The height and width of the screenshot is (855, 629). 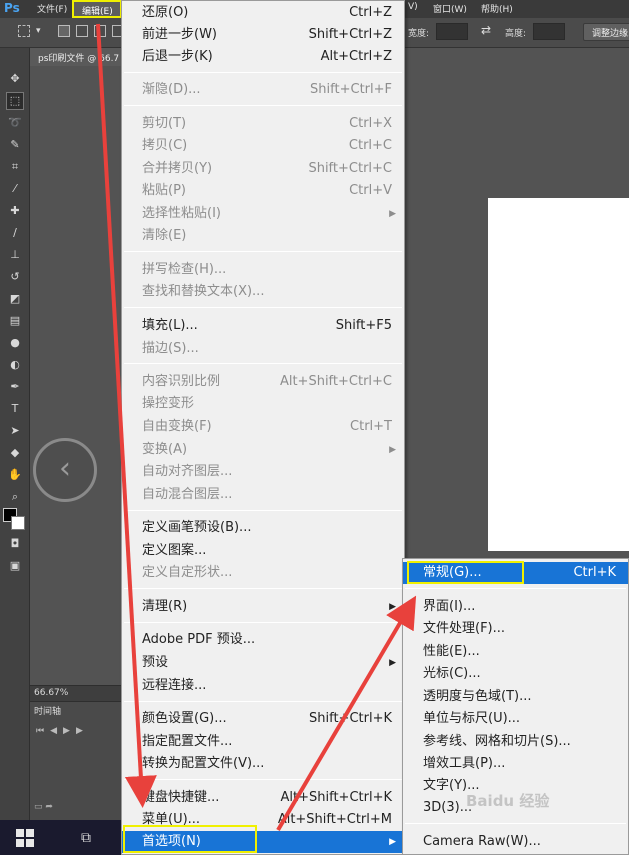 I want to click on menu-item-puppet-warp: 操控变形, so click(x=263, y=404).